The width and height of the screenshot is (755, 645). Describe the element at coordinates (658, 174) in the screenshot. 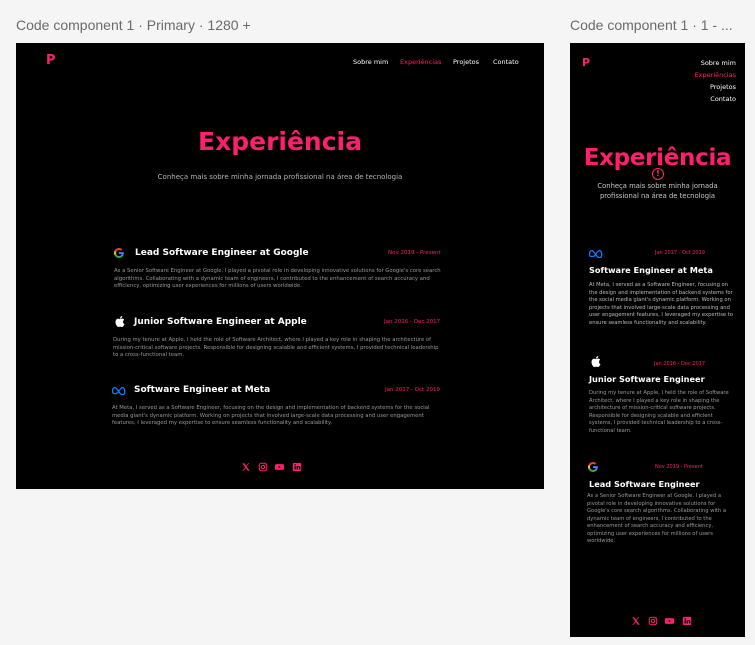

I see `warning-icon: !` at that location.